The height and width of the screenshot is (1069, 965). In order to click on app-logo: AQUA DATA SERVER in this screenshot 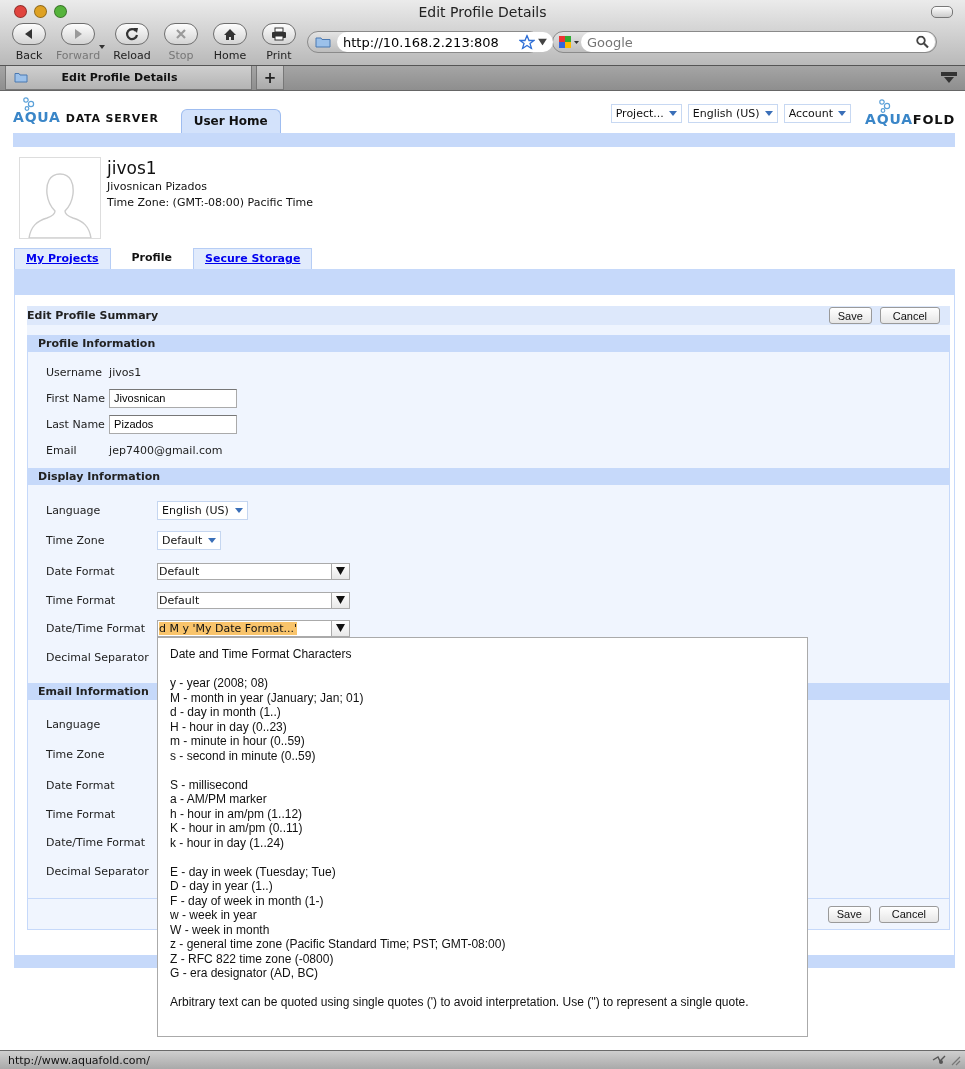, I will do `click(86, 111)`.